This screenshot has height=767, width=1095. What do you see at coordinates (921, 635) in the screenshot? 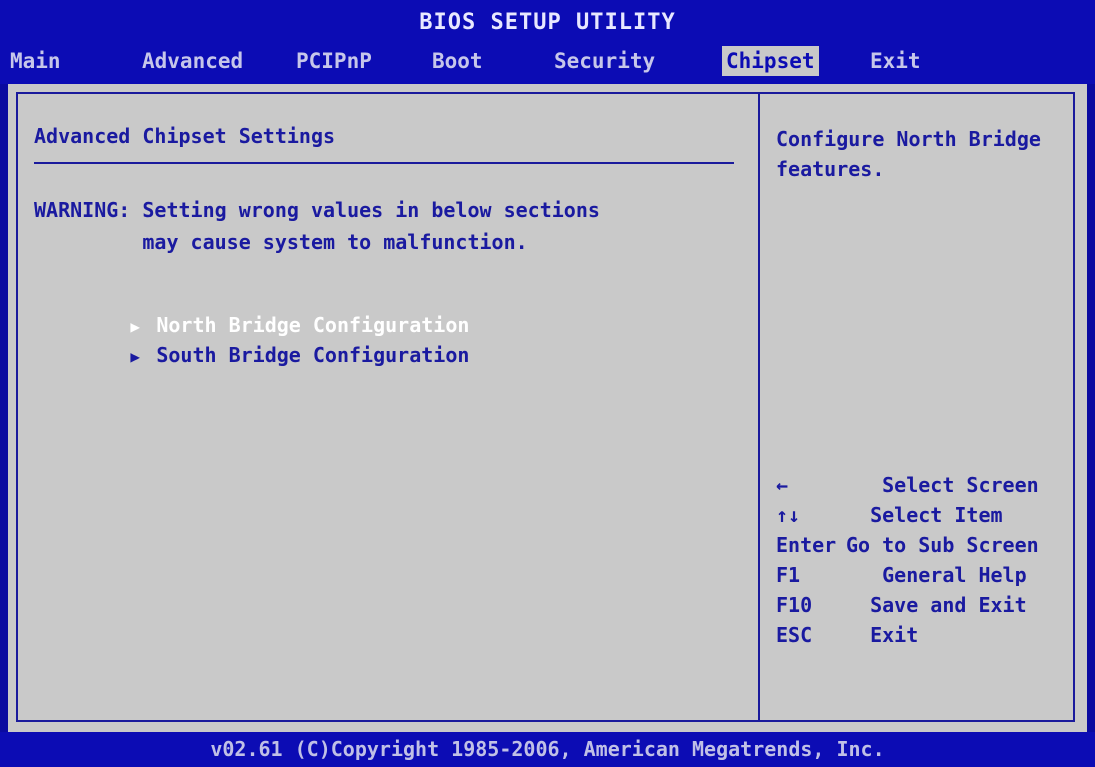
I see `legend-row: ESC Exit` at bounding box center [921, 635].